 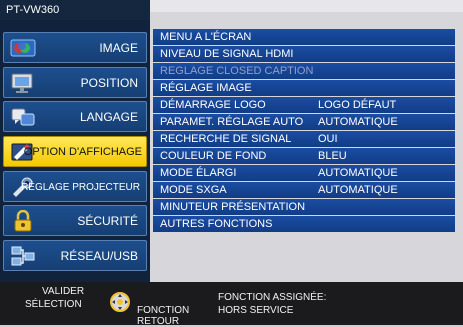 I want to click on footer-assigned-value: HORS SERVICE, so click(x=256, y=310).